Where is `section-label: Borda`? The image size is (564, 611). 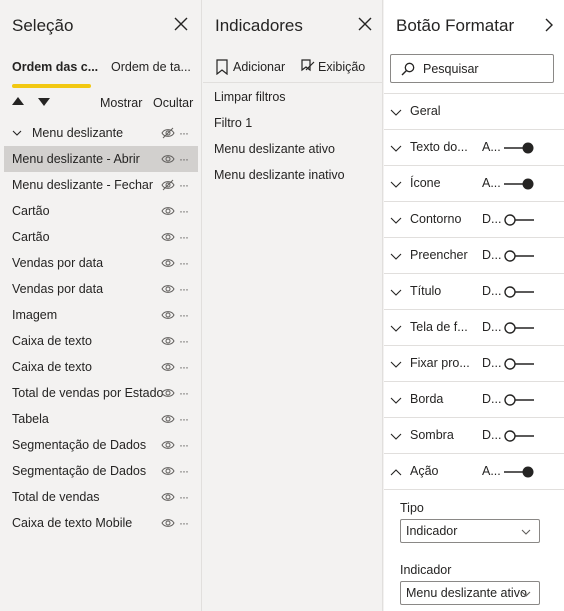 section-label: Borda is located at coordinates (427, 399).